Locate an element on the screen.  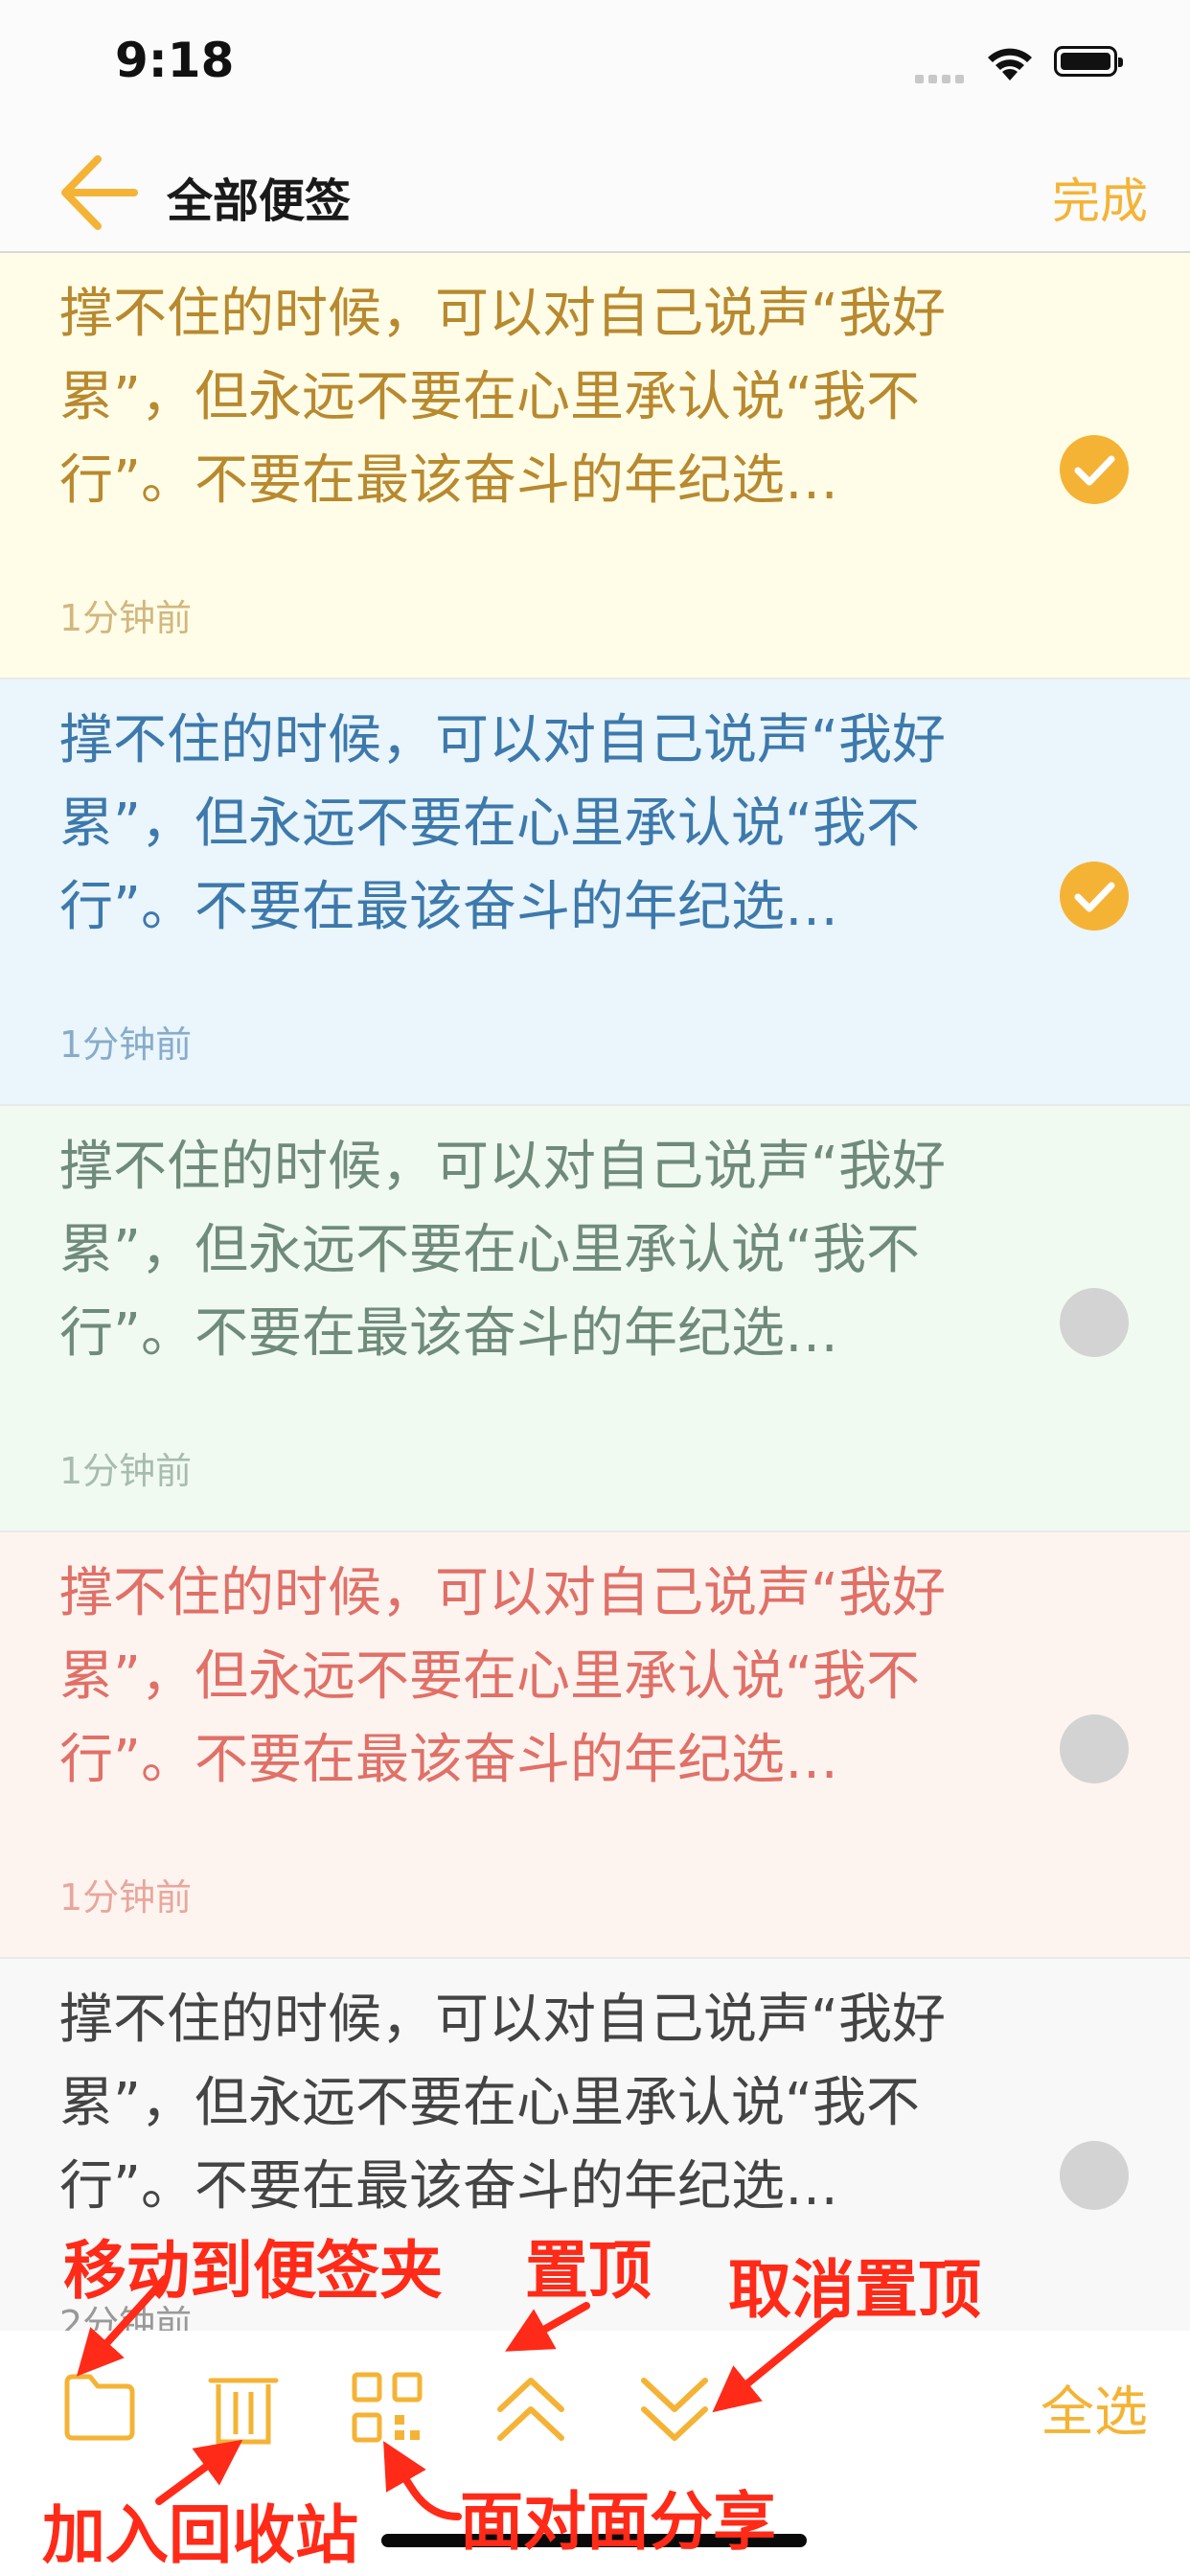
arrow-add-to-trash is located at coordinates (199, 2472).